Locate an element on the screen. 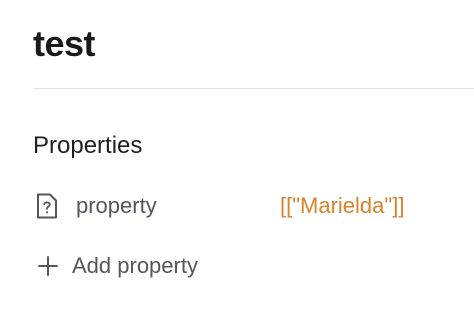 The height and width of the screenshot is (313, 474). property-value: [["Marielda"]] is located at coordinates (342, 206).